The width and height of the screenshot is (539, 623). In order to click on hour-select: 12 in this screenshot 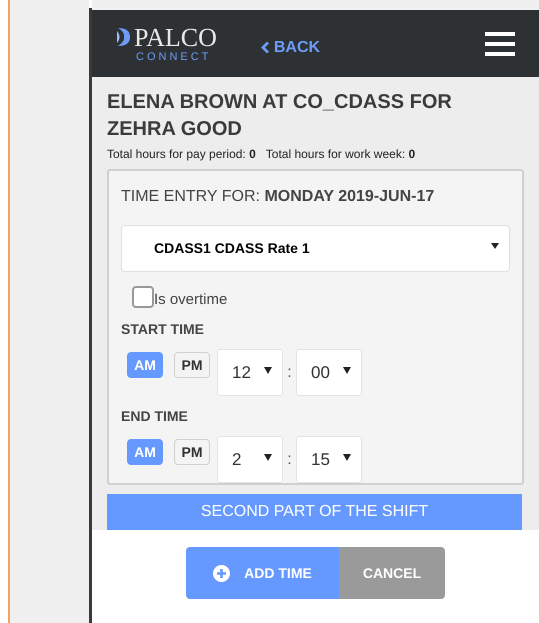, I will do `click(250, 372)`.